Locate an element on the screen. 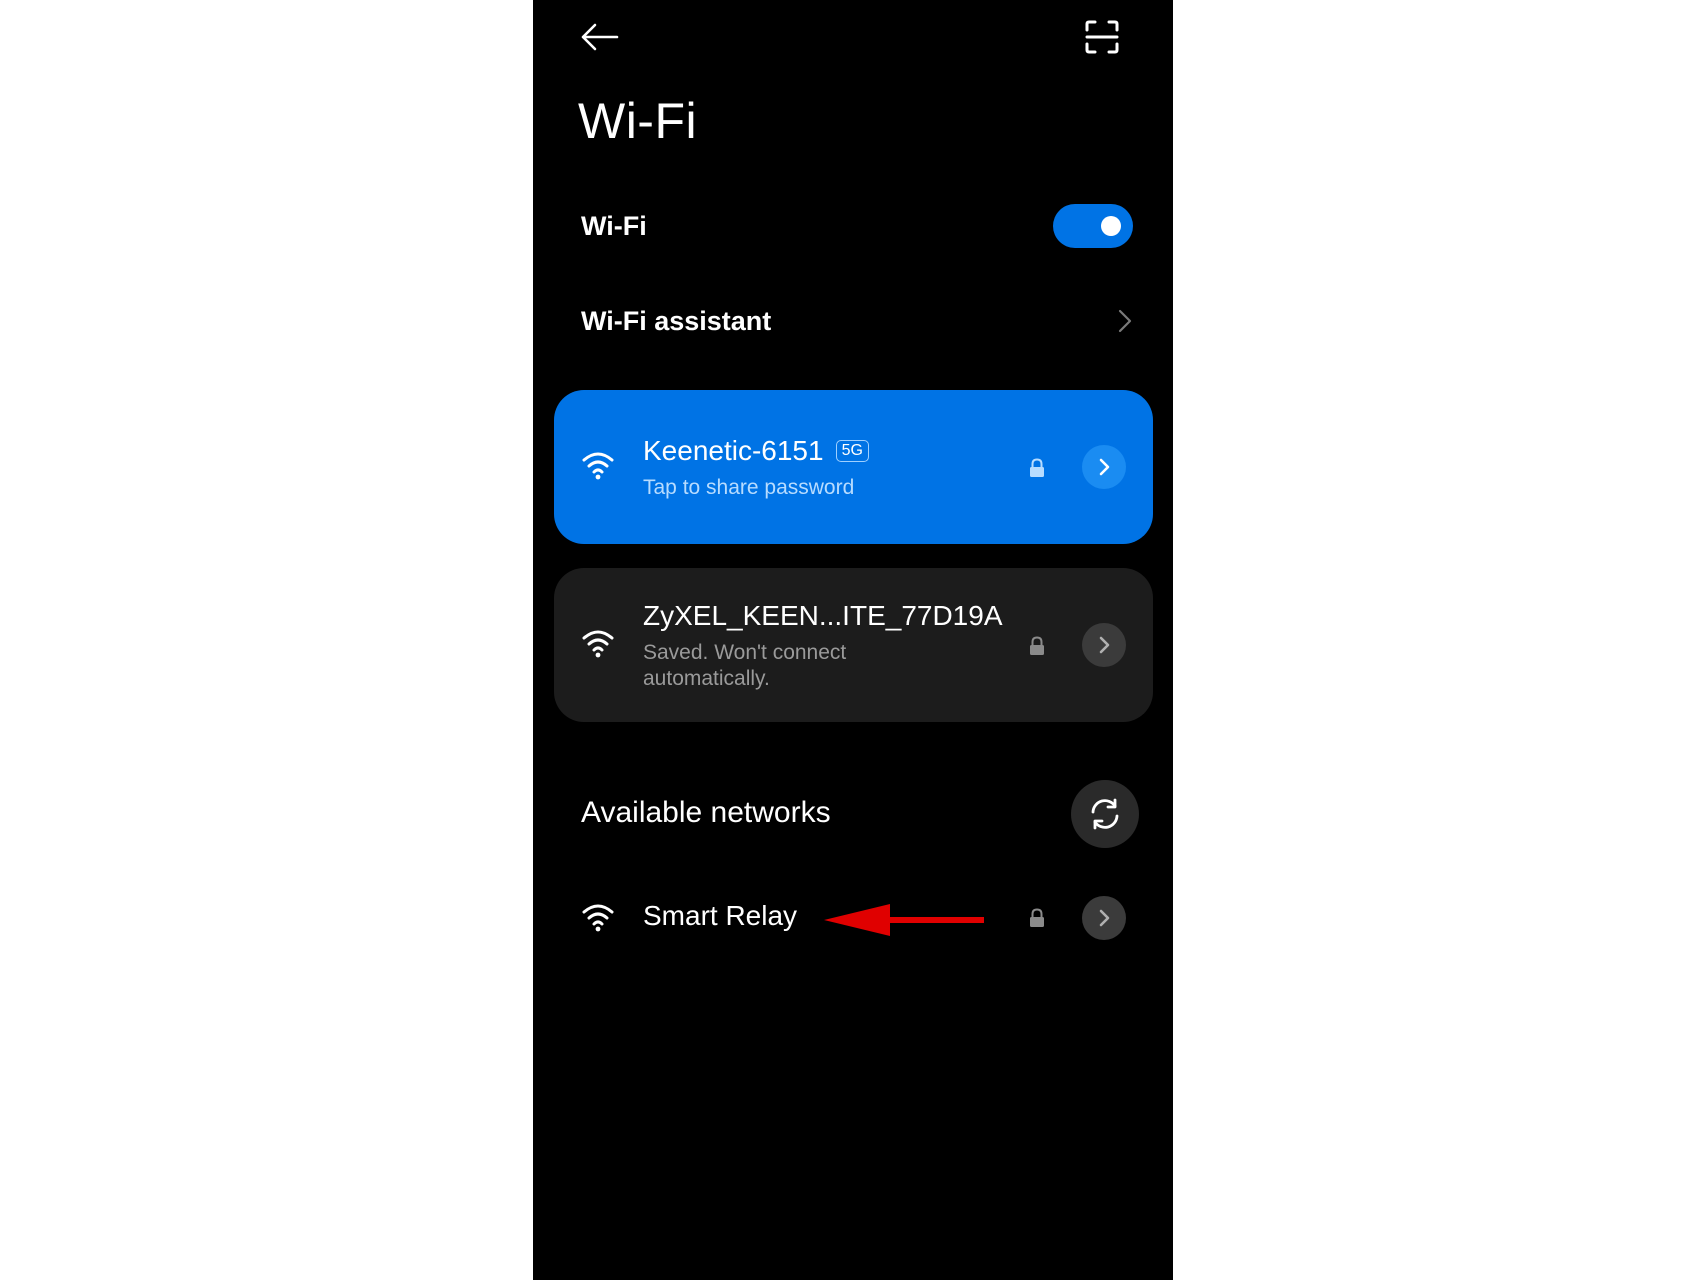 The height and width of the screenshot is (1280, 1707). wifi-toggle-switch is located at coordinates (1093, 226).